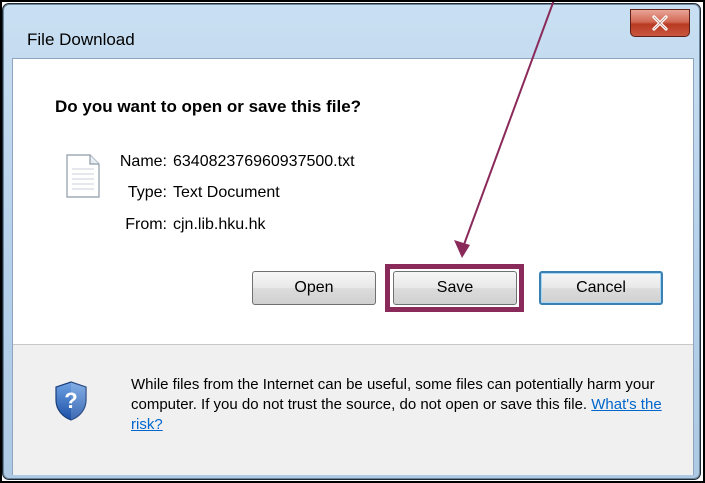  What do you see at coordinates (601, 288) in the screenshot?
I see `cancel-button: Cancel` at bounding box center [601, 288].